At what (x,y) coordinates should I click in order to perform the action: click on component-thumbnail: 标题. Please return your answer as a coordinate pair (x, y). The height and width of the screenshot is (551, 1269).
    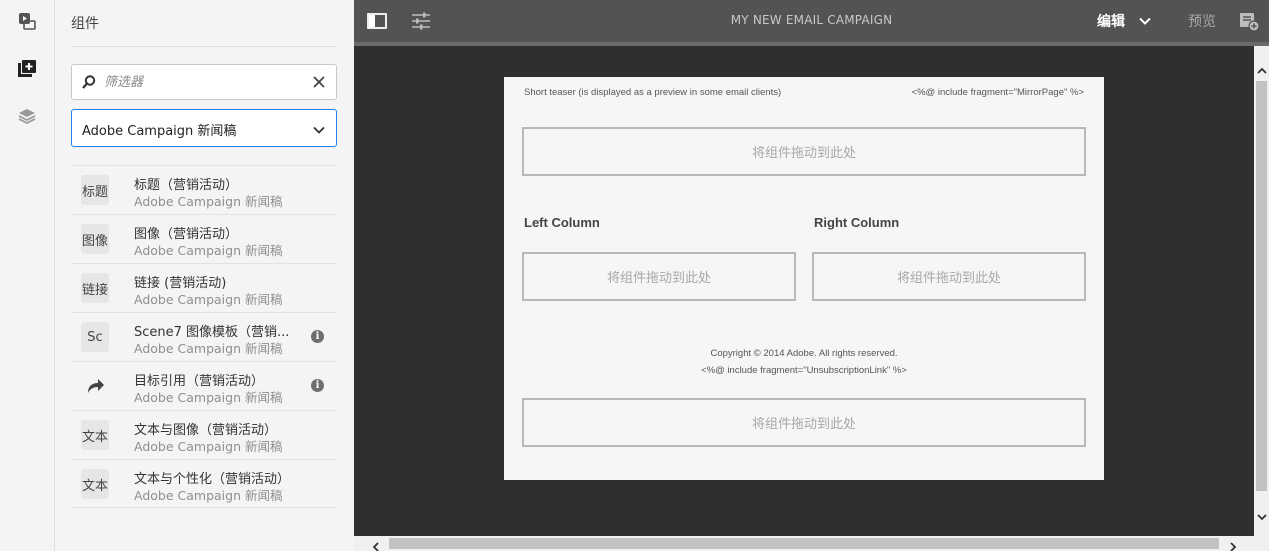
    Looking at the image, I should click on (95, 190).